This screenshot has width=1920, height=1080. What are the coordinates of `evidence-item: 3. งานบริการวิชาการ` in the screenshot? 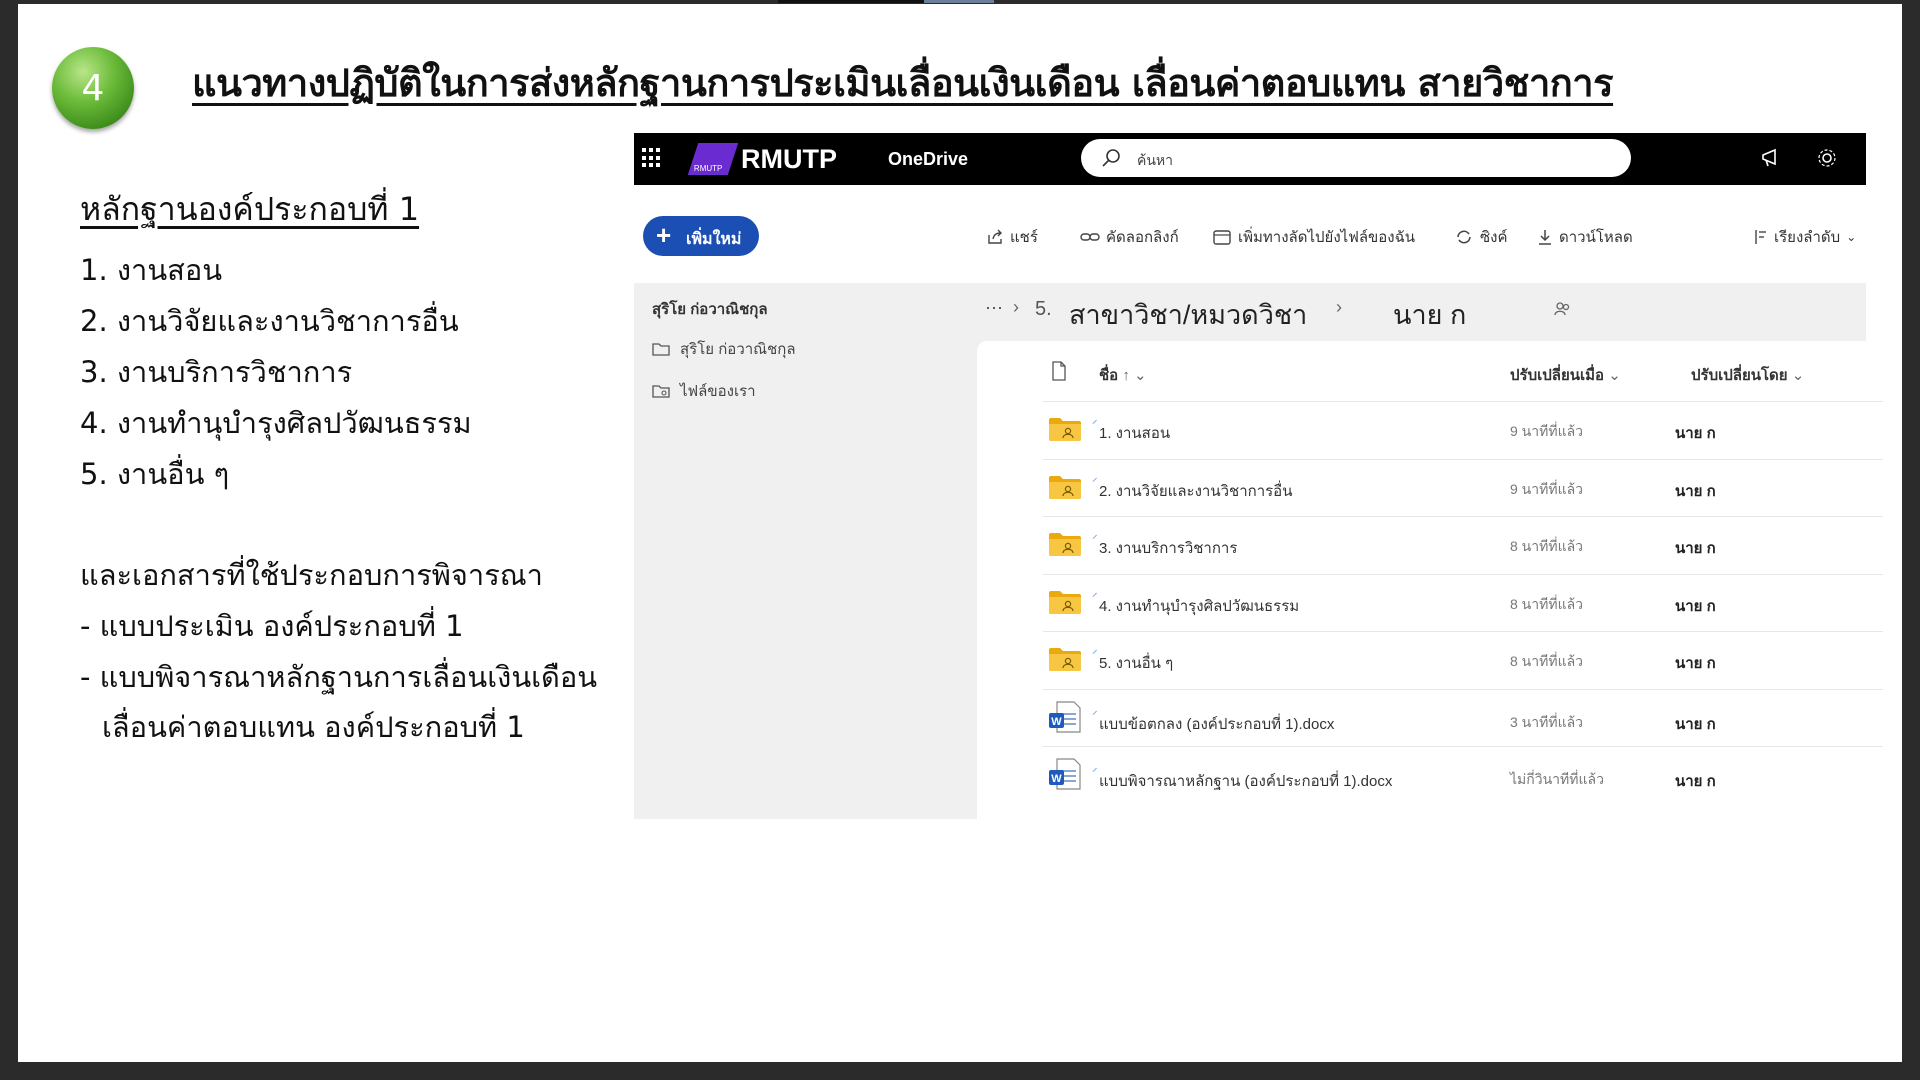 It's located at (216, 372).